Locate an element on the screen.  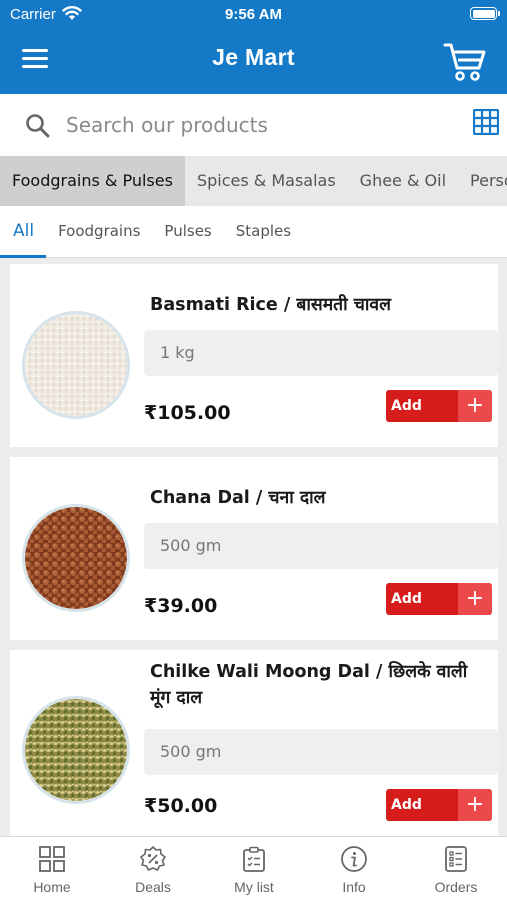
status-bar: Carrier 9:56 AM is located at coordinates (253, 15).